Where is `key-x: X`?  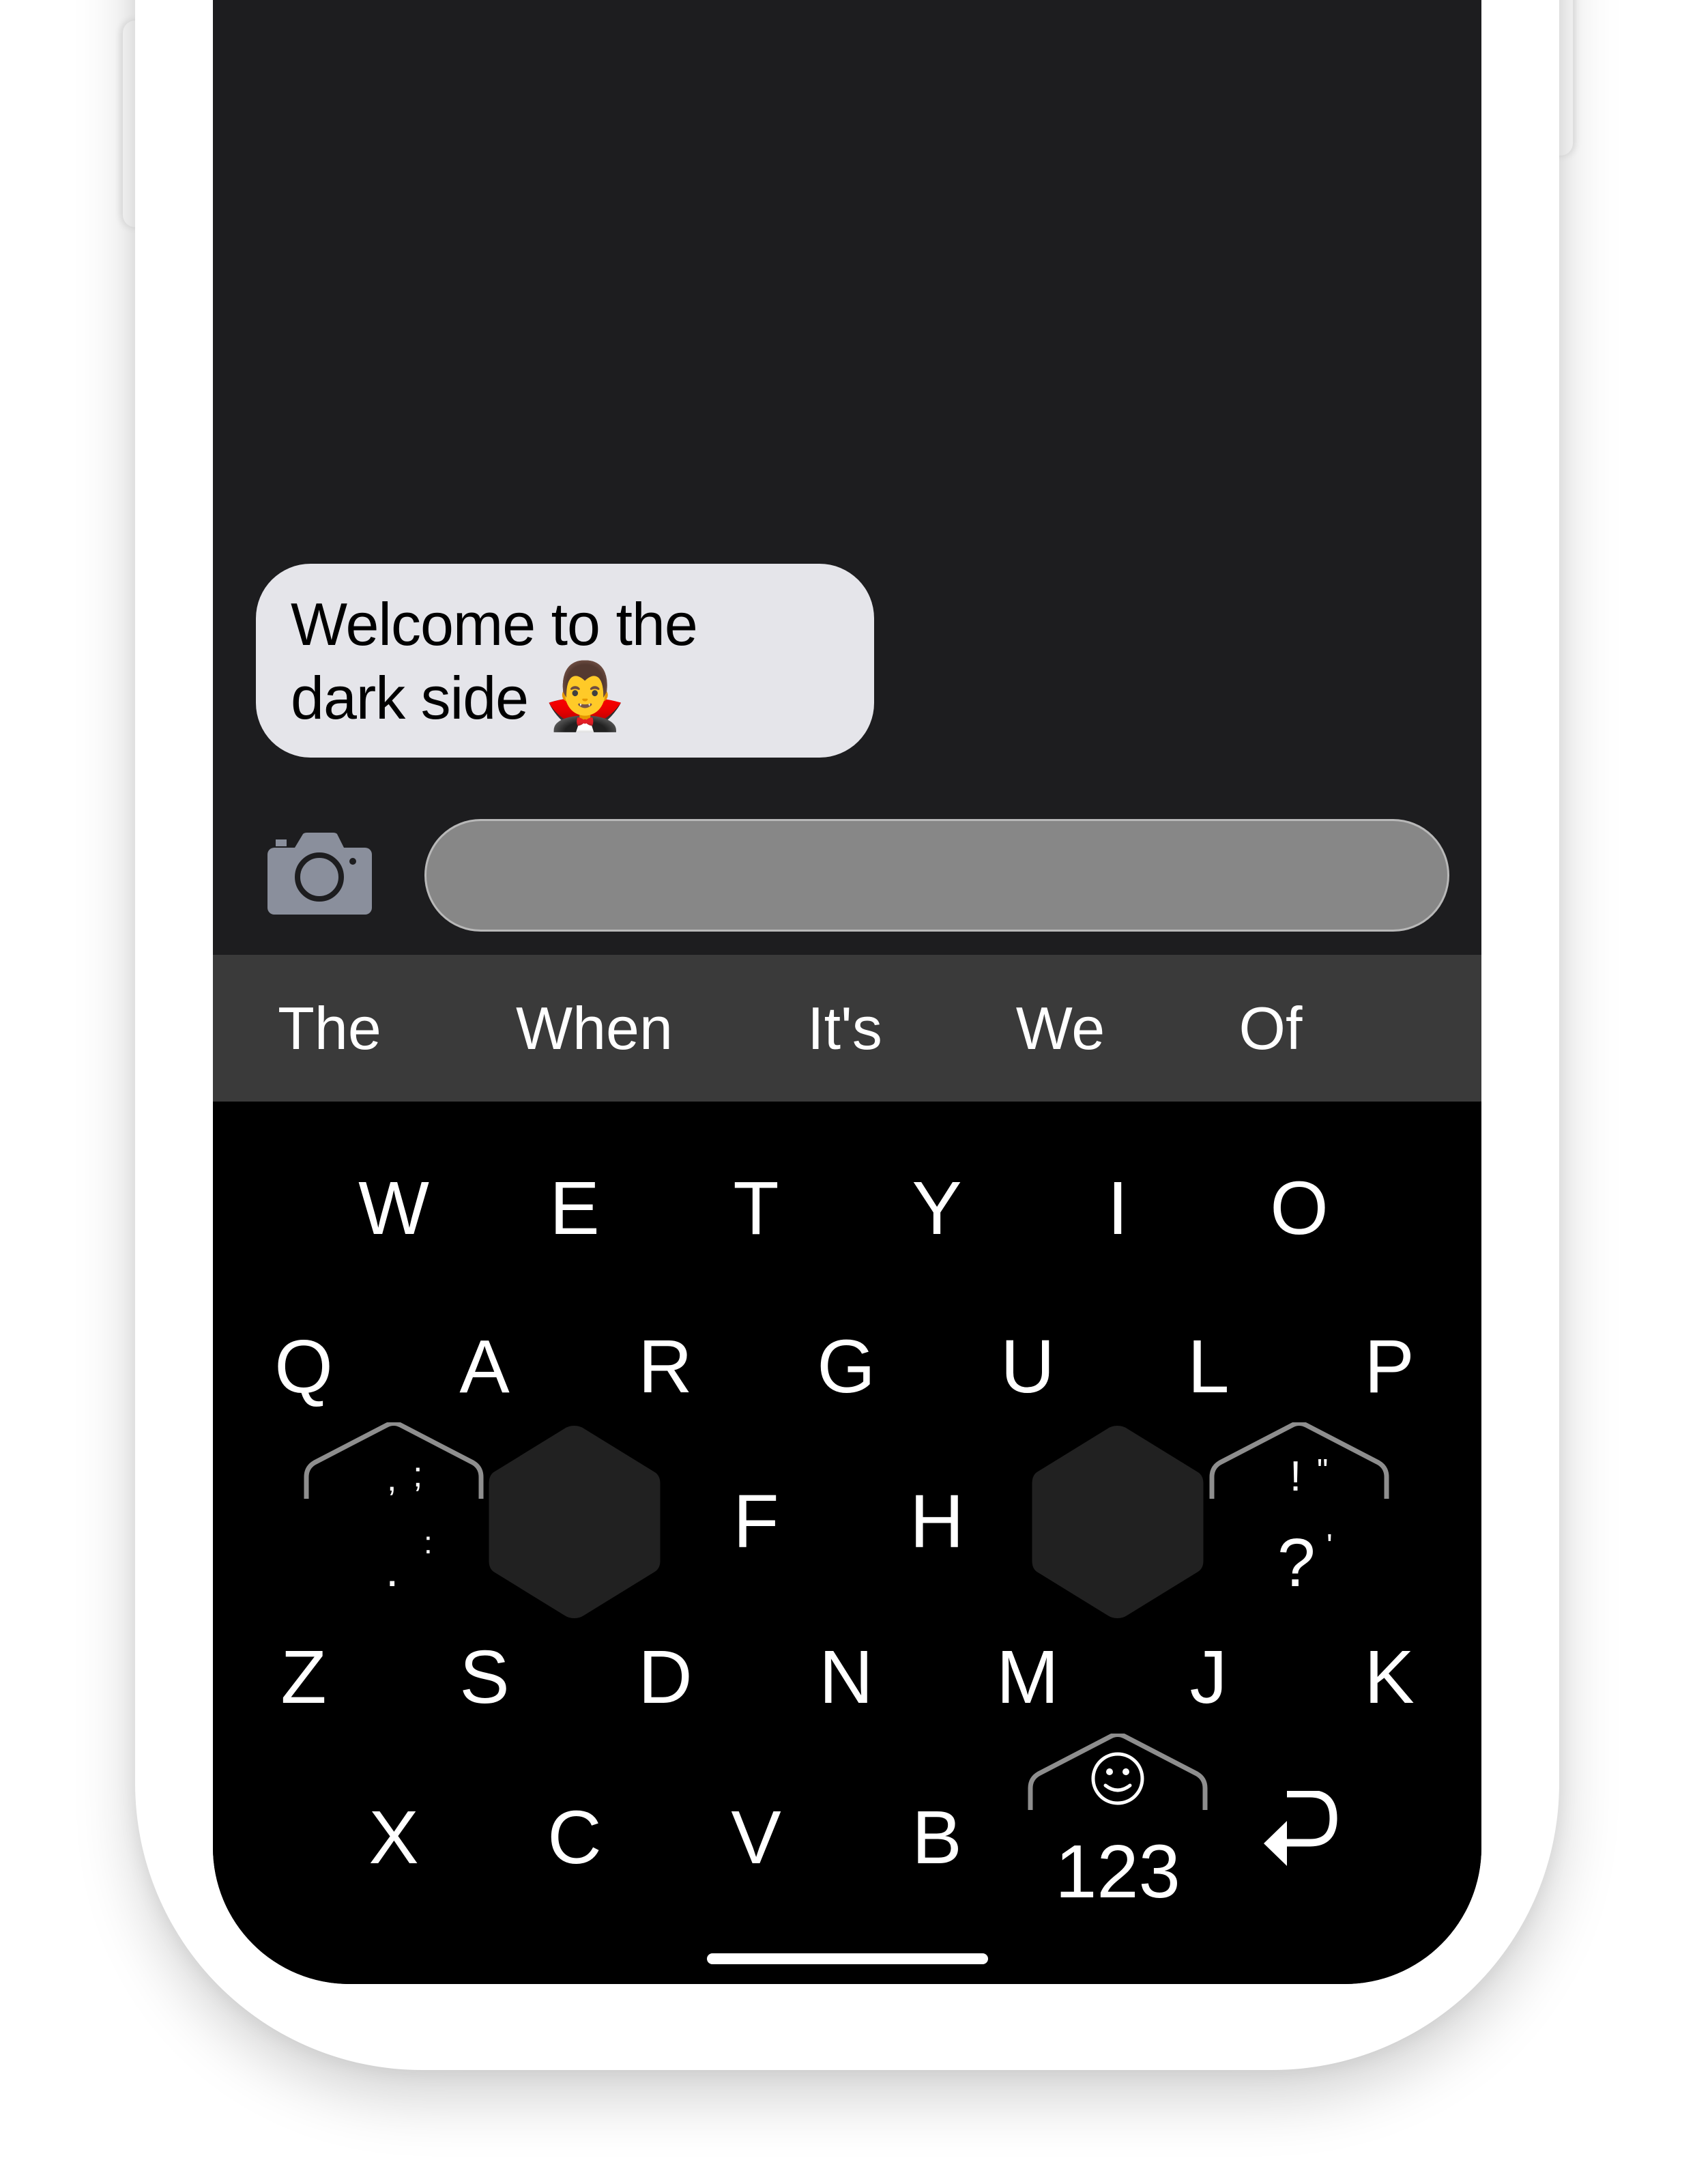 key-x: X is located at coordinates (393, 1838).